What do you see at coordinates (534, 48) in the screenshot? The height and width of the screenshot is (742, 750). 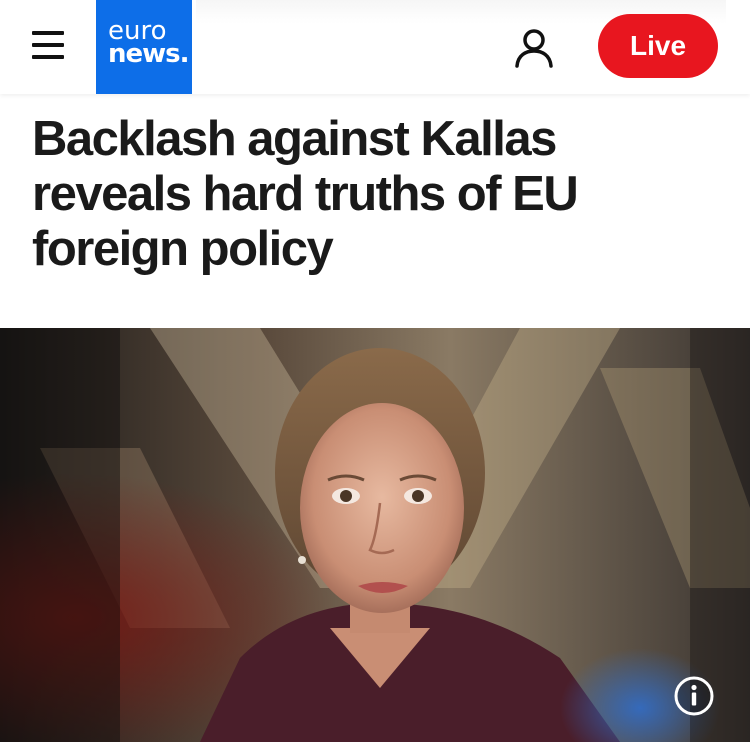 I see `user-account-icon` at bounding box center [534, 48].